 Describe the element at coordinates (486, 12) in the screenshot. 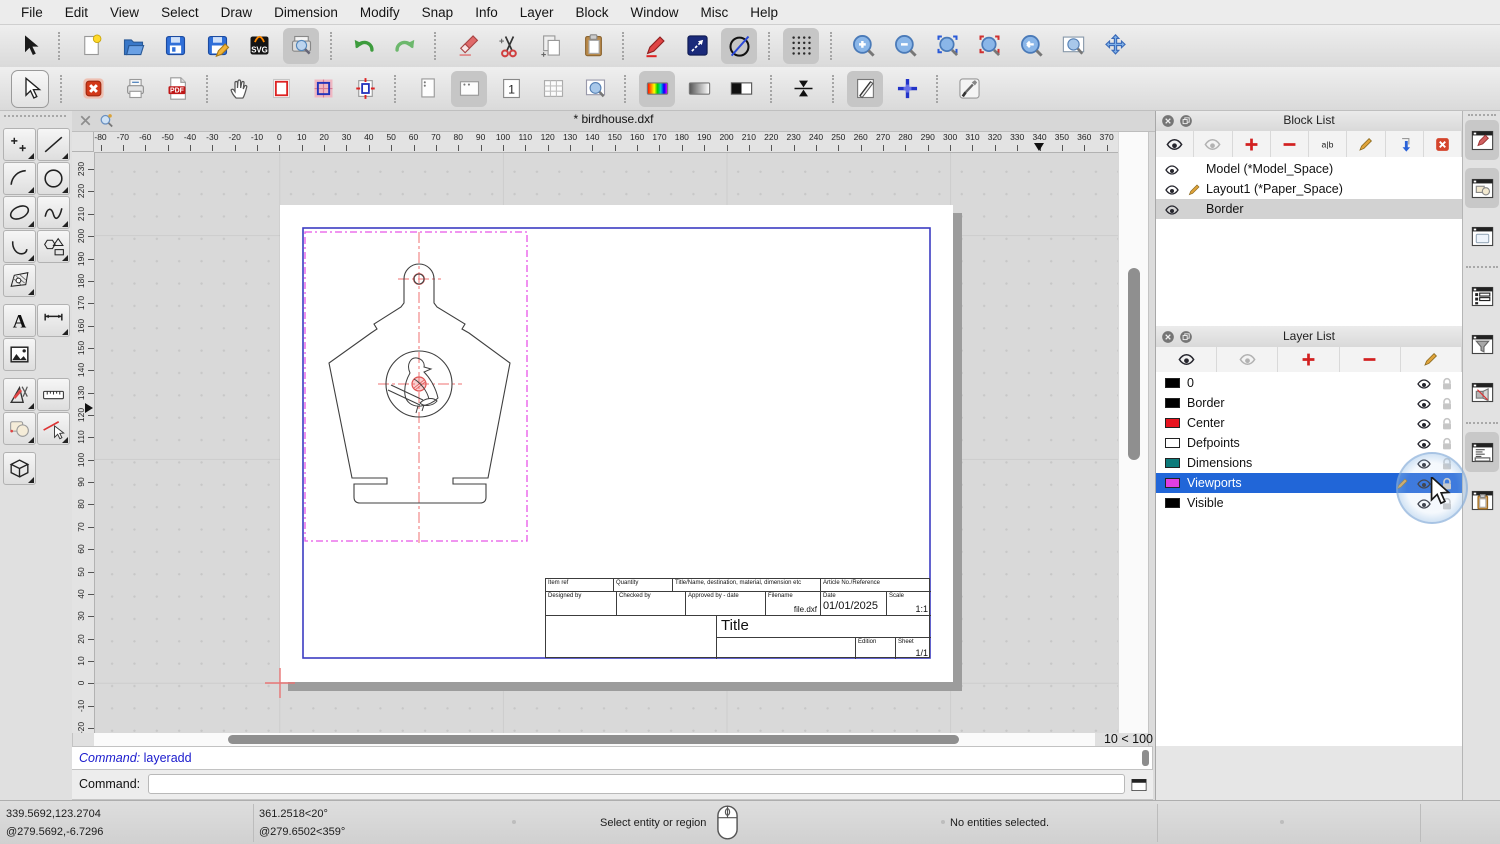

I see `menu-info: Info` at that location.